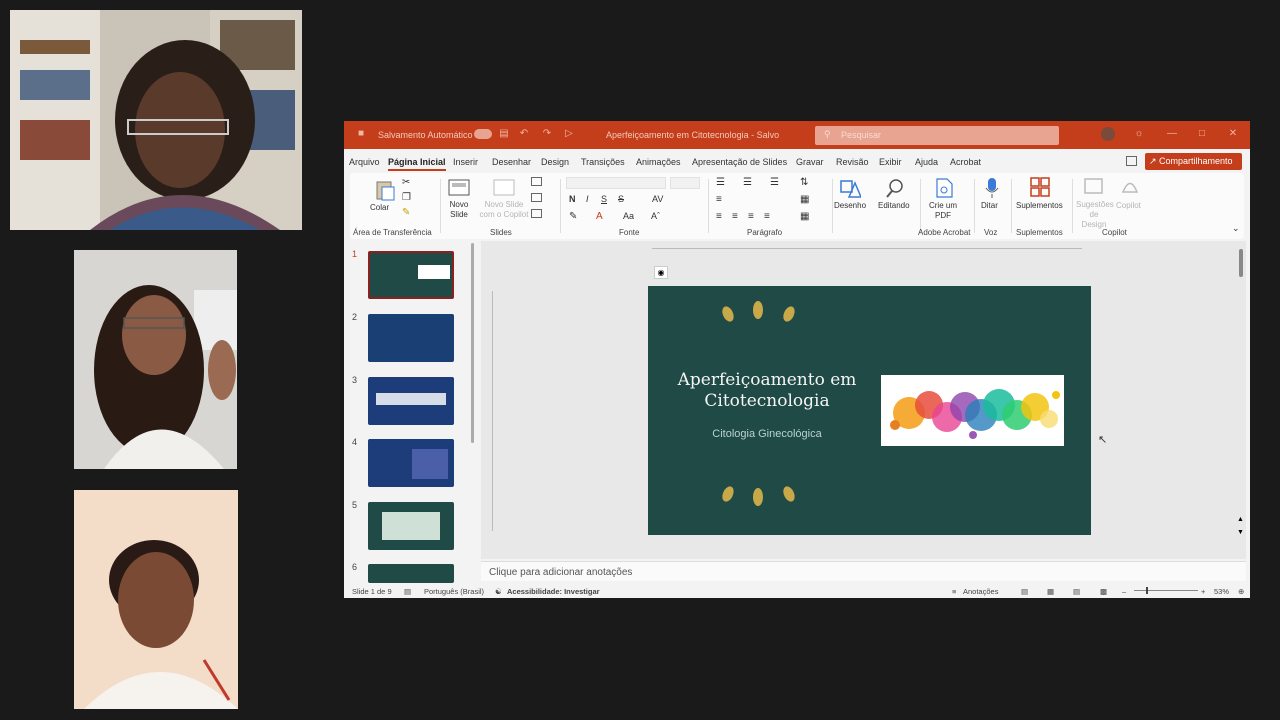 This screenshot has height=720, width=1280. I want to click on reading-view-icon: ▤, so click(1076, 591).